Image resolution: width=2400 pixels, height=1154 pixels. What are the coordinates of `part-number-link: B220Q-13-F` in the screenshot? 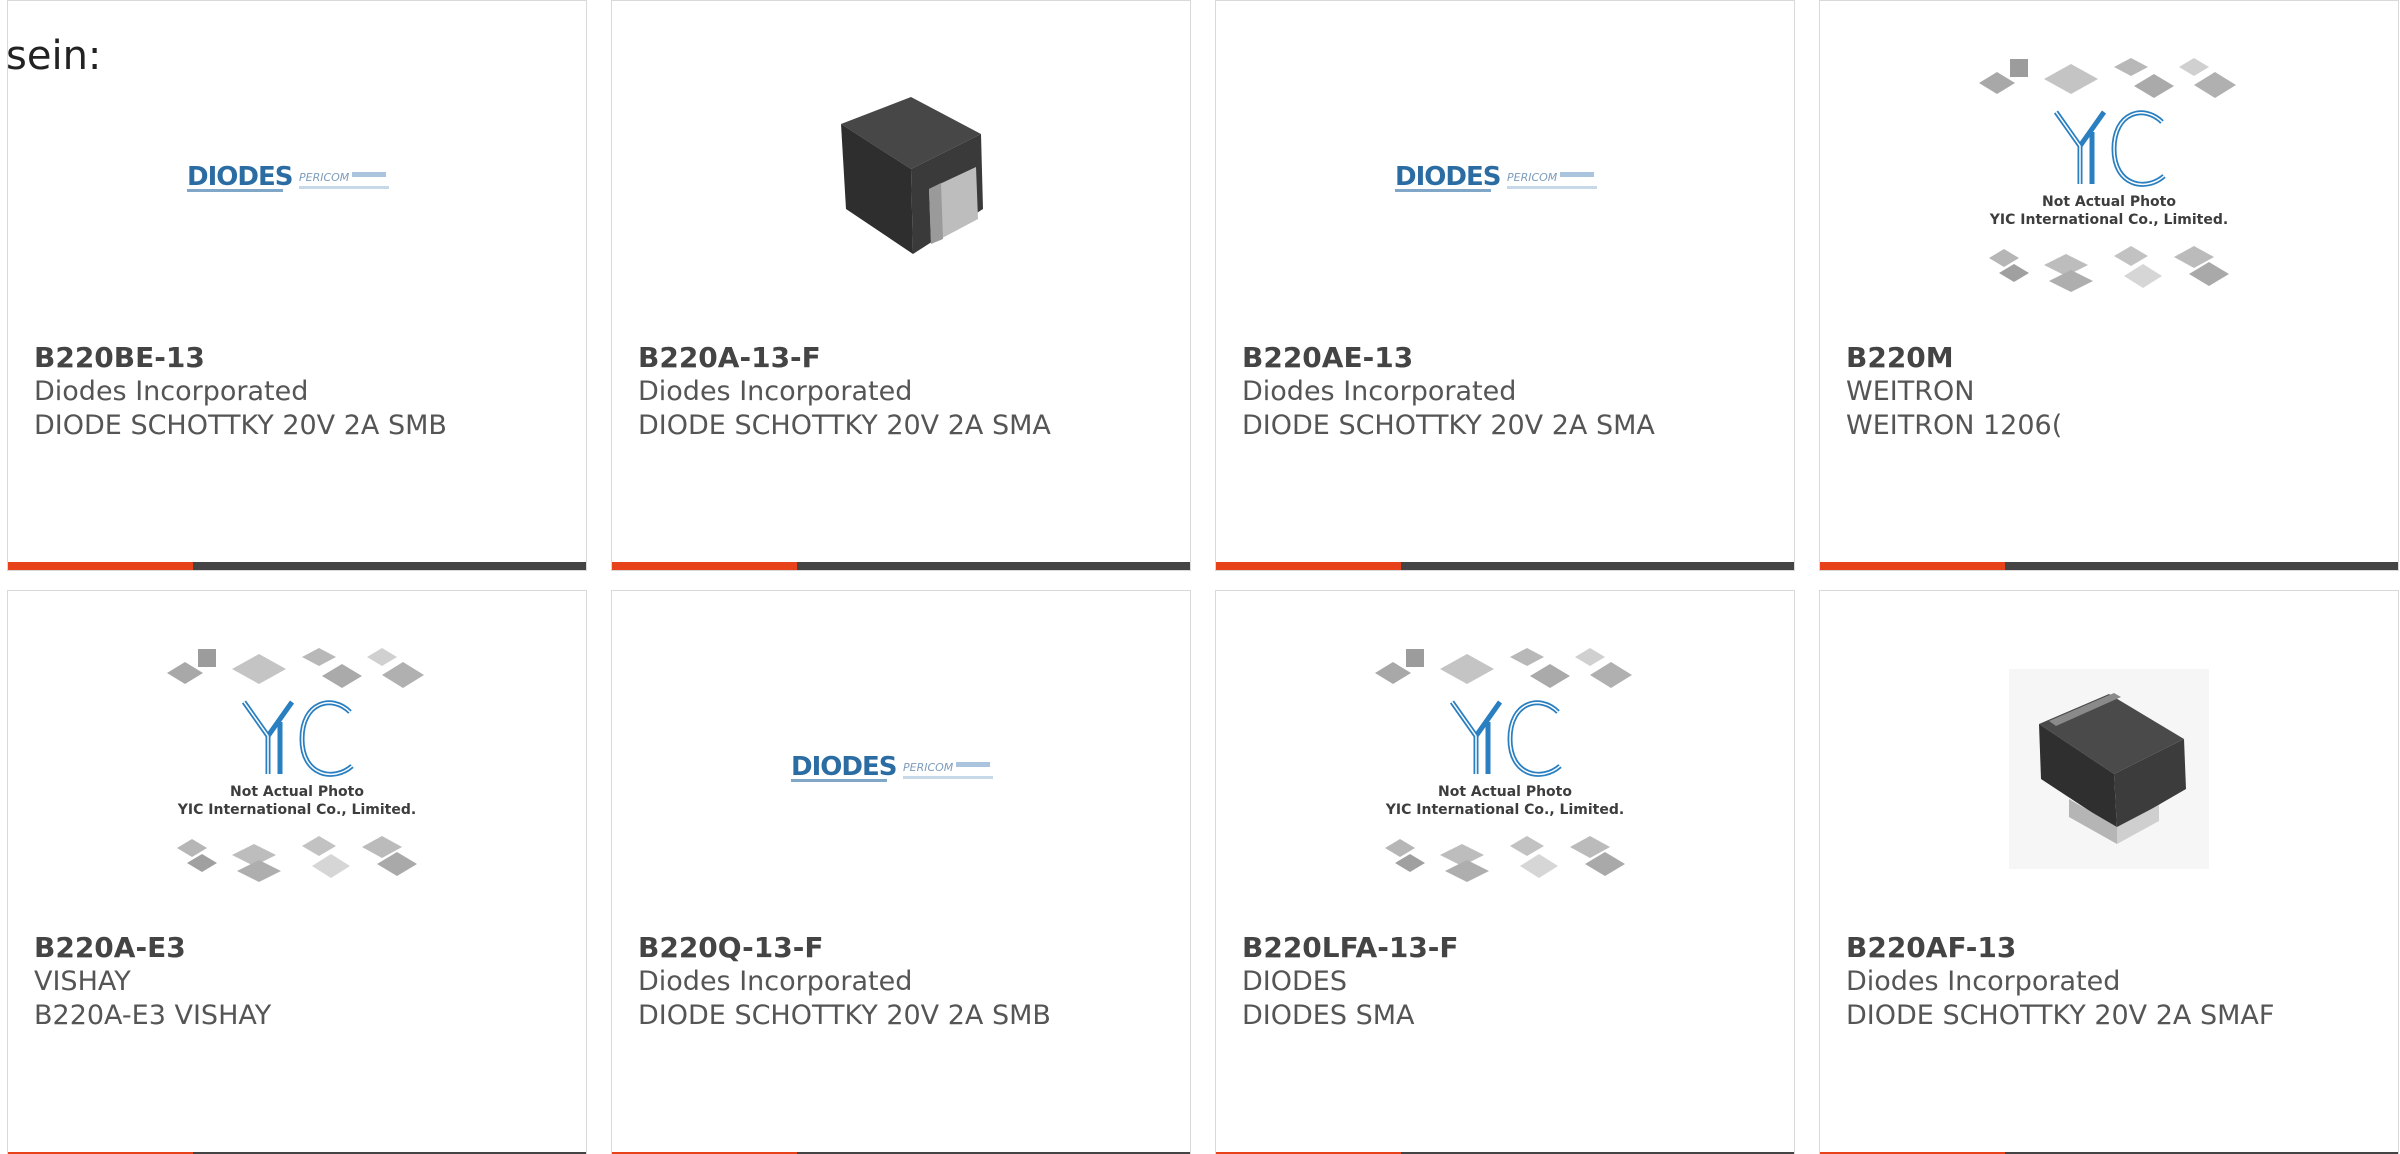 It's located at (904, 948).